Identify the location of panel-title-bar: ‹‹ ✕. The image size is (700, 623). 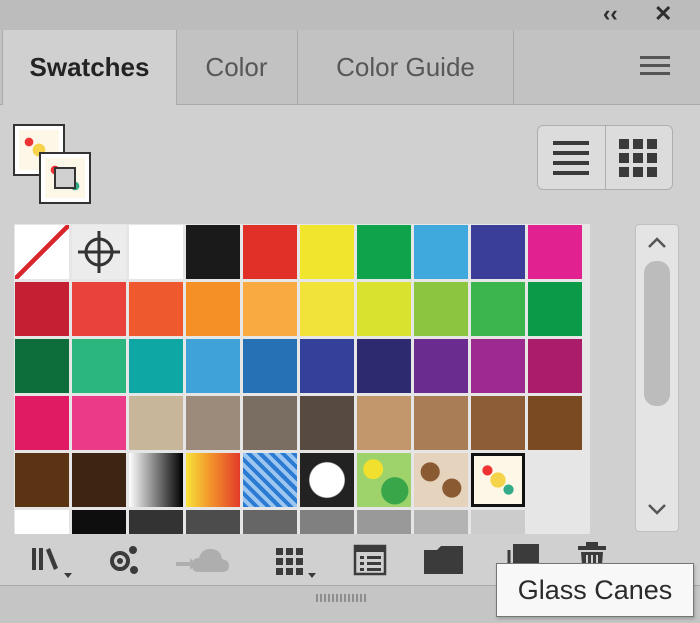
(350, 15).